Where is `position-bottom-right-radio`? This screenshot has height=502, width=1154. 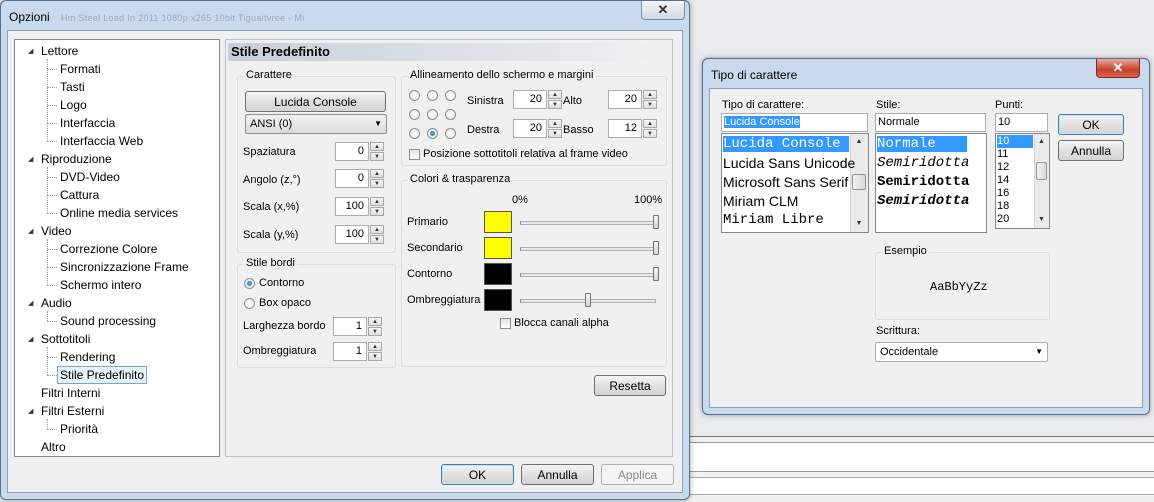
position-bottom-right-radio is located at coordinates (450, 133).